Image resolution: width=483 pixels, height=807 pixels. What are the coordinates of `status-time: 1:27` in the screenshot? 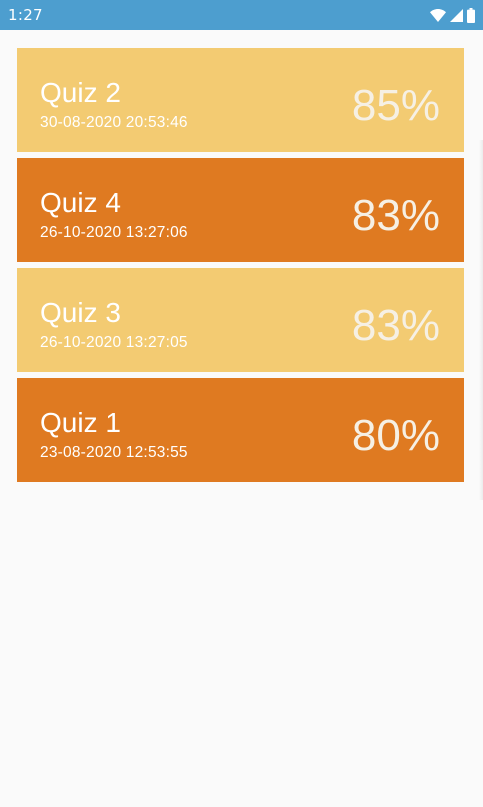 It's located at (25, 15).